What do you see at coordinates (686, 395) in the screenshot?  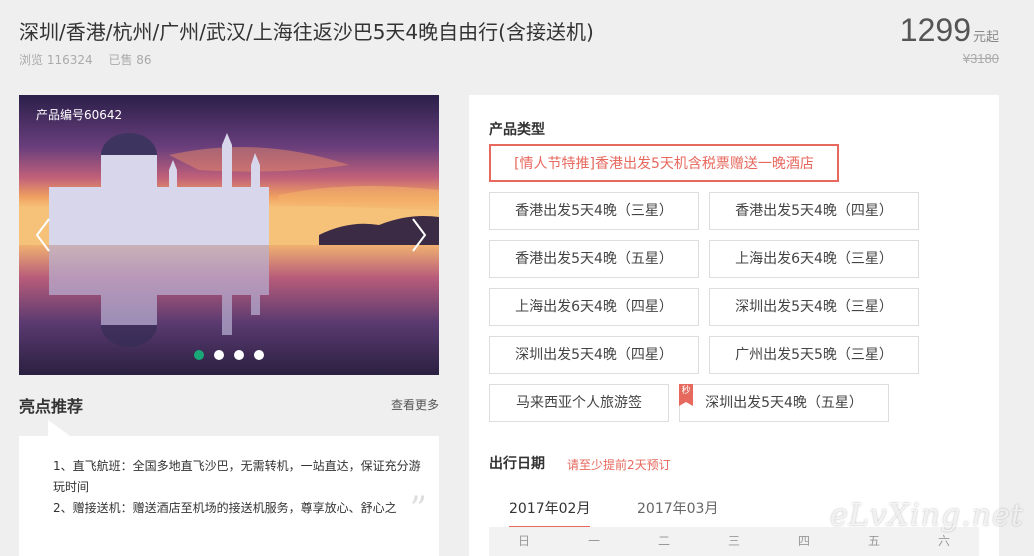 I see `flash-sale-badge: 秒` at bounding box center [686, 395].